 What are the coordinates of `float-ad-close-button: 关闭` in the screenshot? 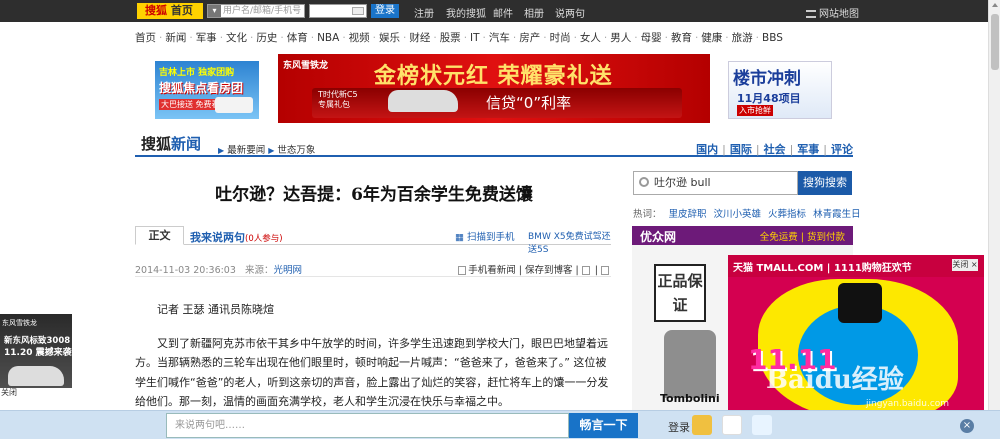 It's located at (36, 393).